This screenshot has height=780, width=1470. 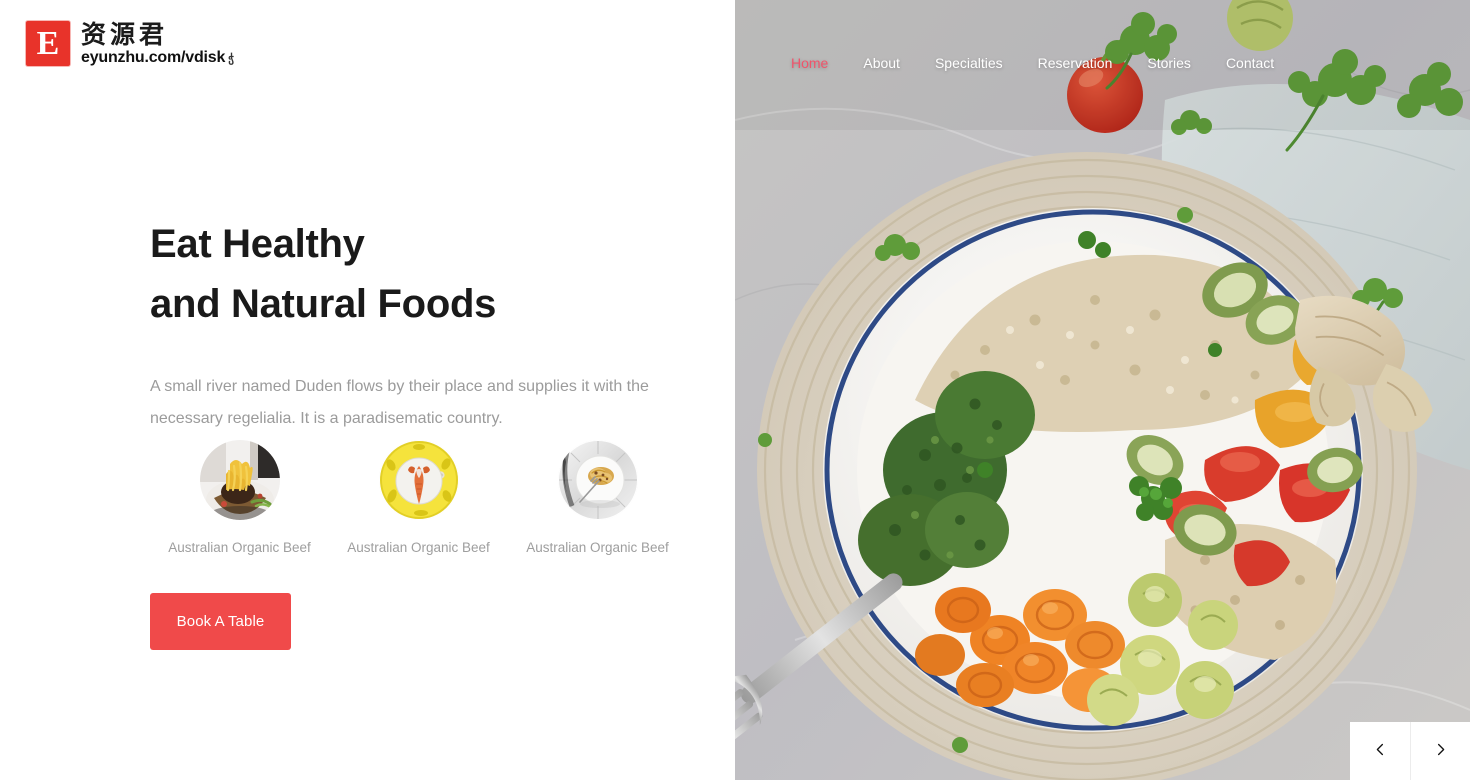 What do you see at coordinates (809, 63) in the screenshot?
I see `nav-item-home: Home` at bounding box center [809, 63].